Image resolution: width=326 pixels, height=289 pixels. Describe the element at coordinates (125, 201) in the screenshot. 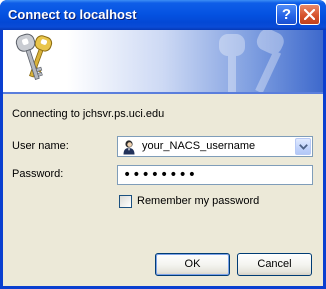

I see `remember-password-checkbox` at that location.